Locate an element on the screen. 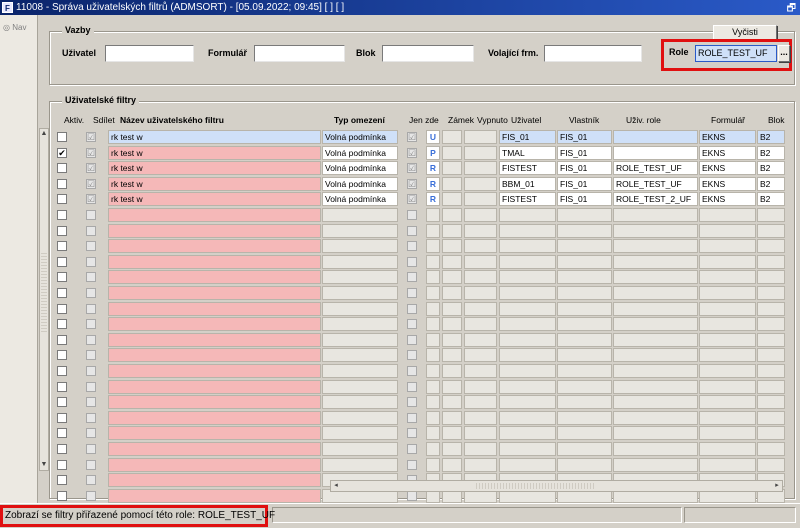 This screenshot has height=528, width=800. uzivatel-cell: FISTEST is located at coordinates (527, 168).